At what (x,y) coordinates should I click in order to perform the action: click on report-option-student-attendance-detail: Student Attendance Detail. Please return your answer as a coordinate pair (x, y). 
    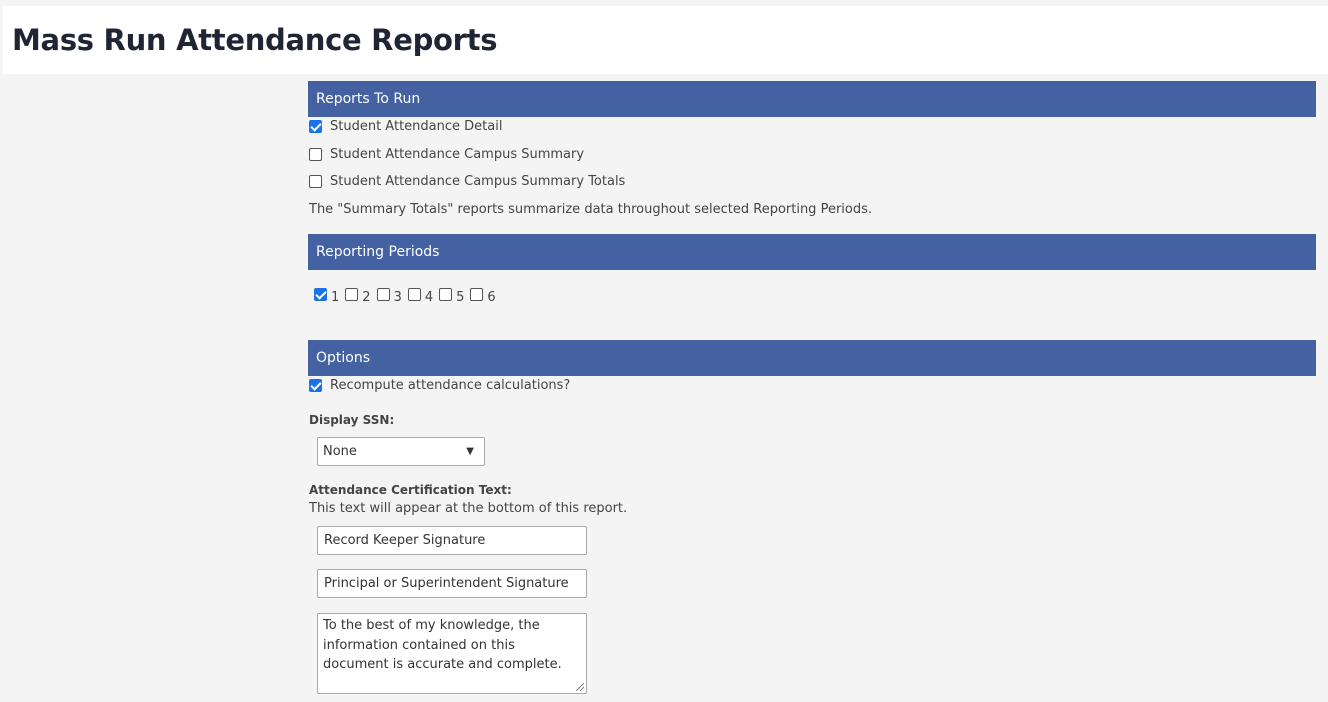
    Looking at the image, I should click on (405, 126).